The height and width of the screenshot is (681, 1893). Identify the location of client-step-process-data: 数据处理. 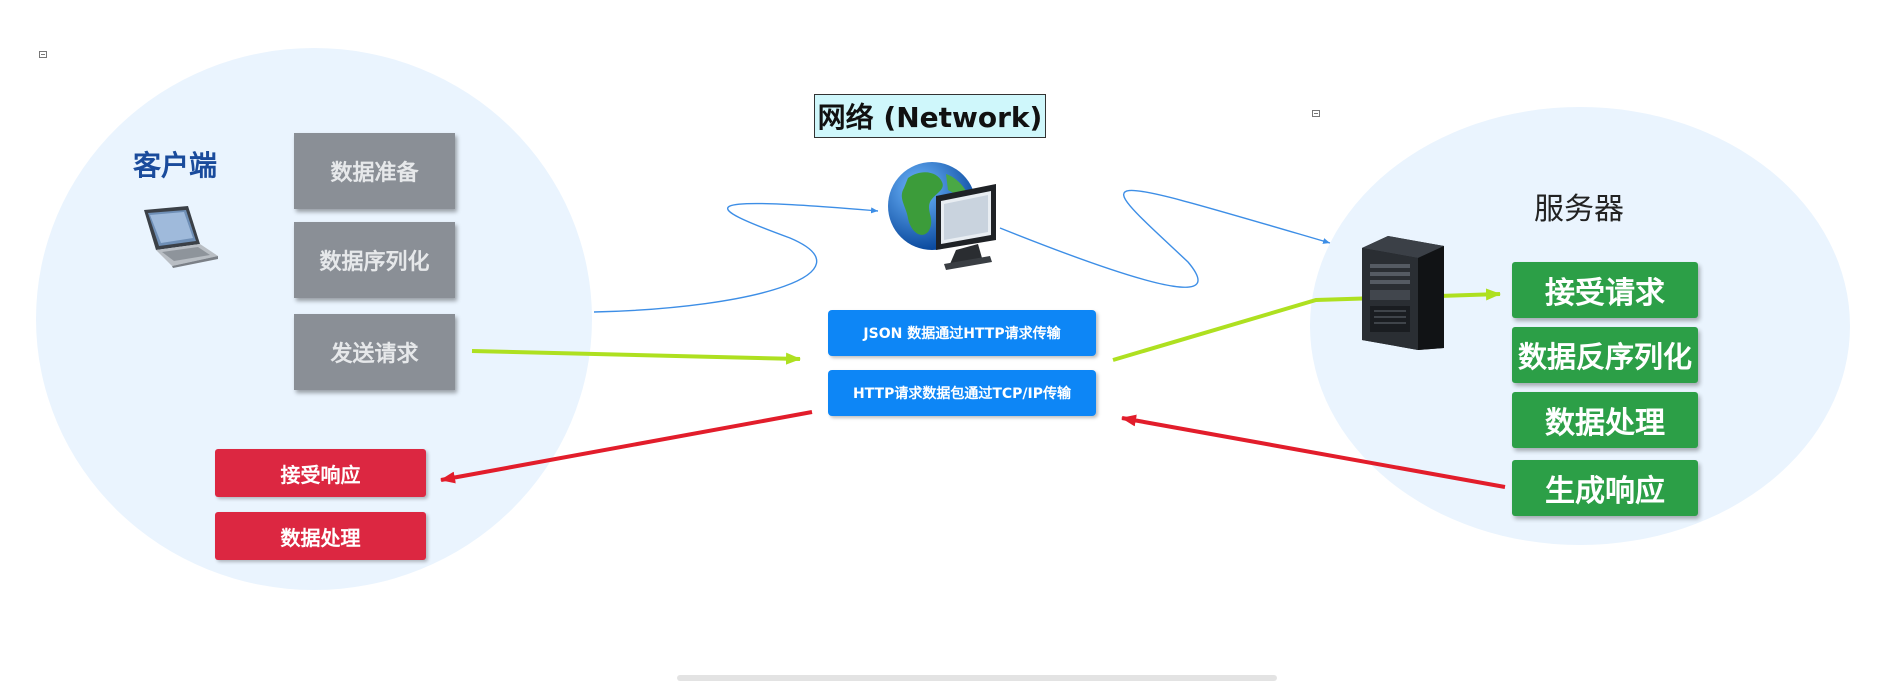
(320, 536).